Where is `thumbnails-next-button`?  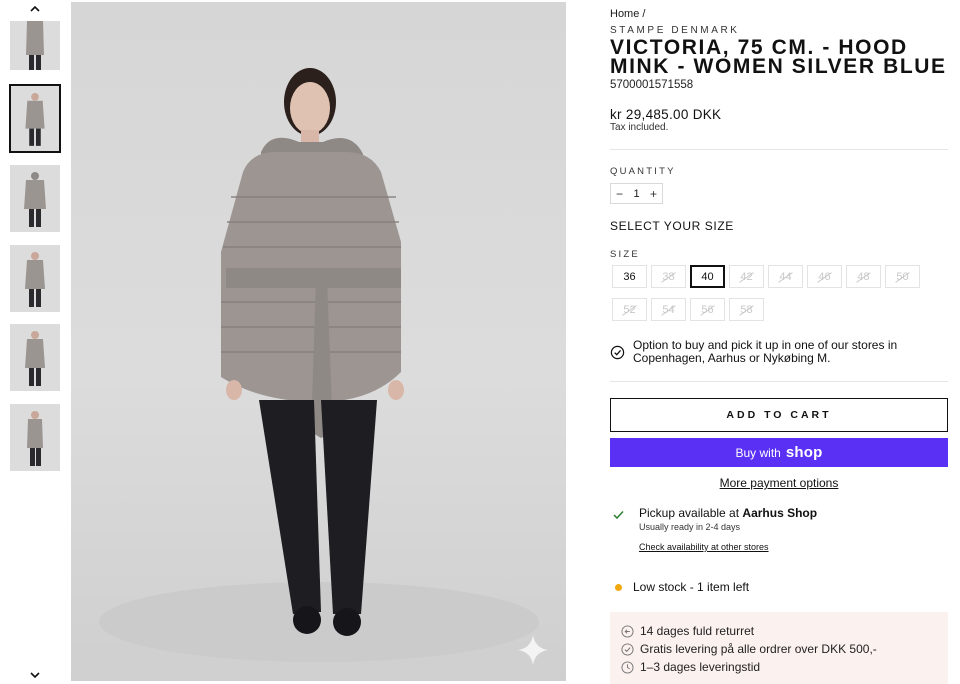 thumbnails-next-button is located at coordinates (35, 675).